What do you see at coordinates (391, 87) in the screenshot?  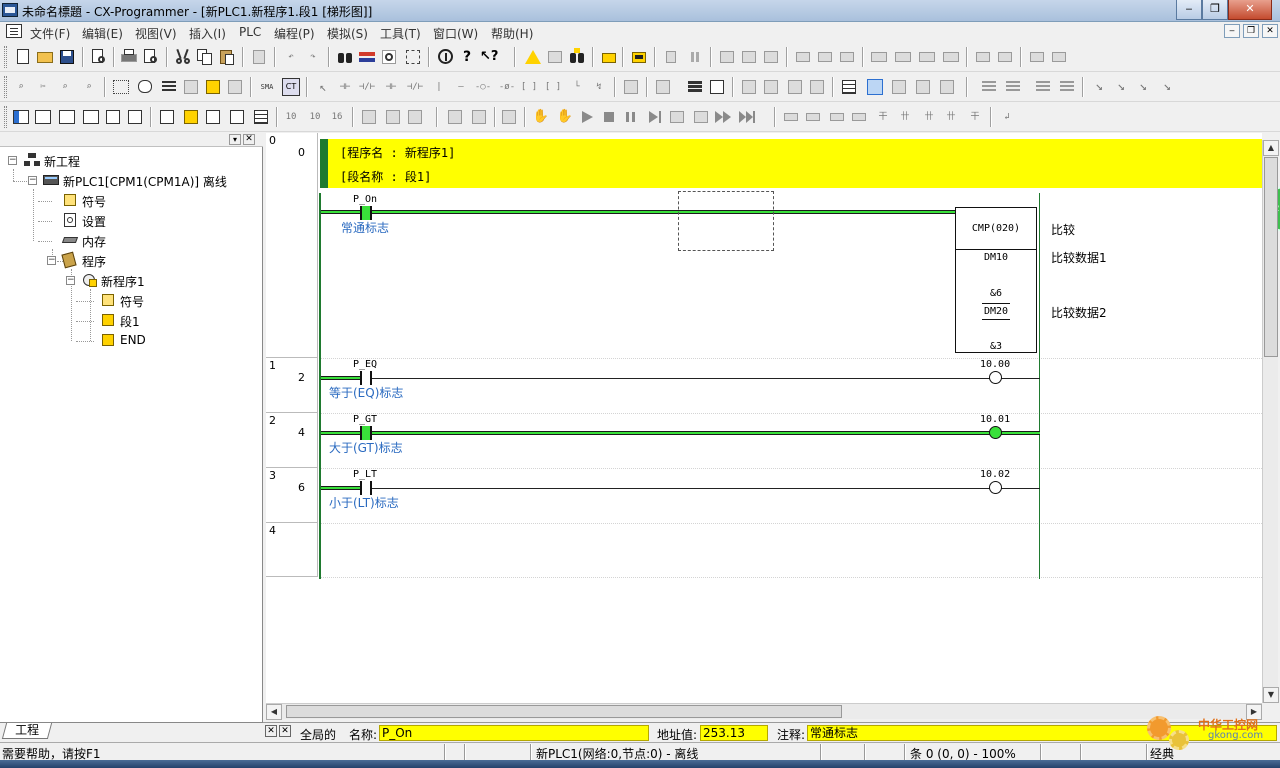 I see `or-contact-icon: ⊣⊢` at bounding box center [391, 87].